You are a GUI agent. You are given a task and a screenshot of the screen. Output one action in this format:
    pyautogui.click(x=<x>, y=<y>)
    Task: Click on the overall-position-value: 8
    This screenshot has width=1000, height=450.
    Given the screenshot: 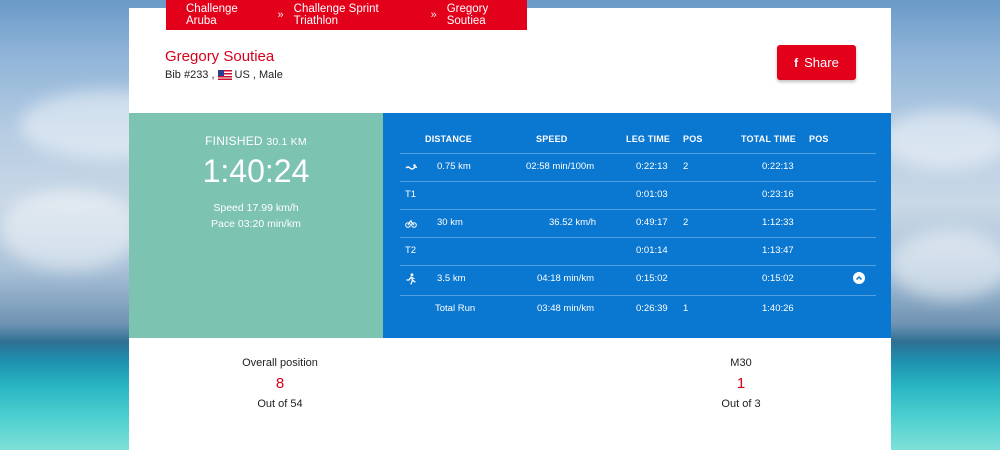 What is the action you would take?
    pyautogui.click(x=280, y=383)
    